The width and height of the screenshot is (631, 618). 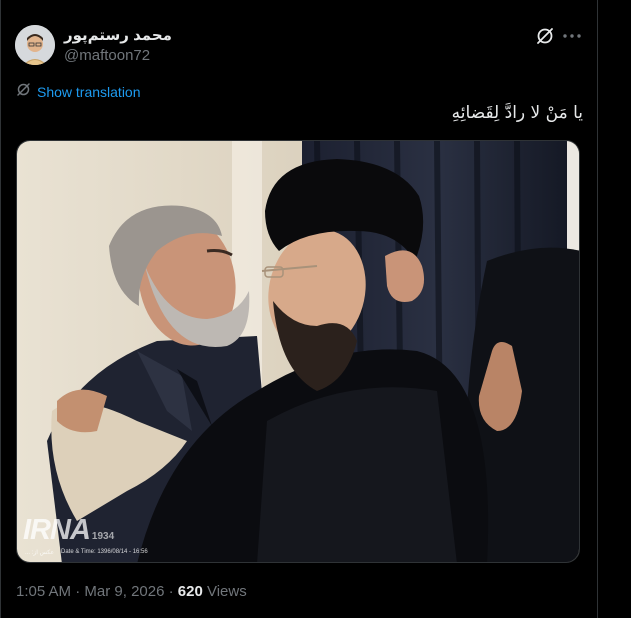 I want to click on left-divider, so click(x=0, y=309).